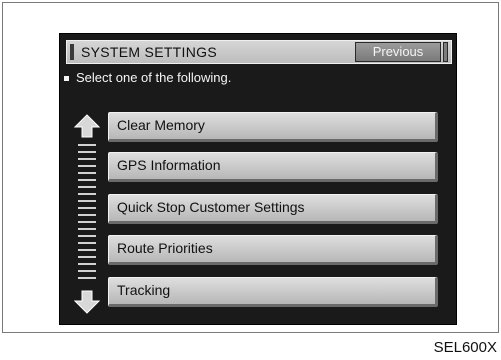 This screenshot has width=501, height=360. I want to click on page-title: SYSTEM SETTINGS, so click(149, 52).